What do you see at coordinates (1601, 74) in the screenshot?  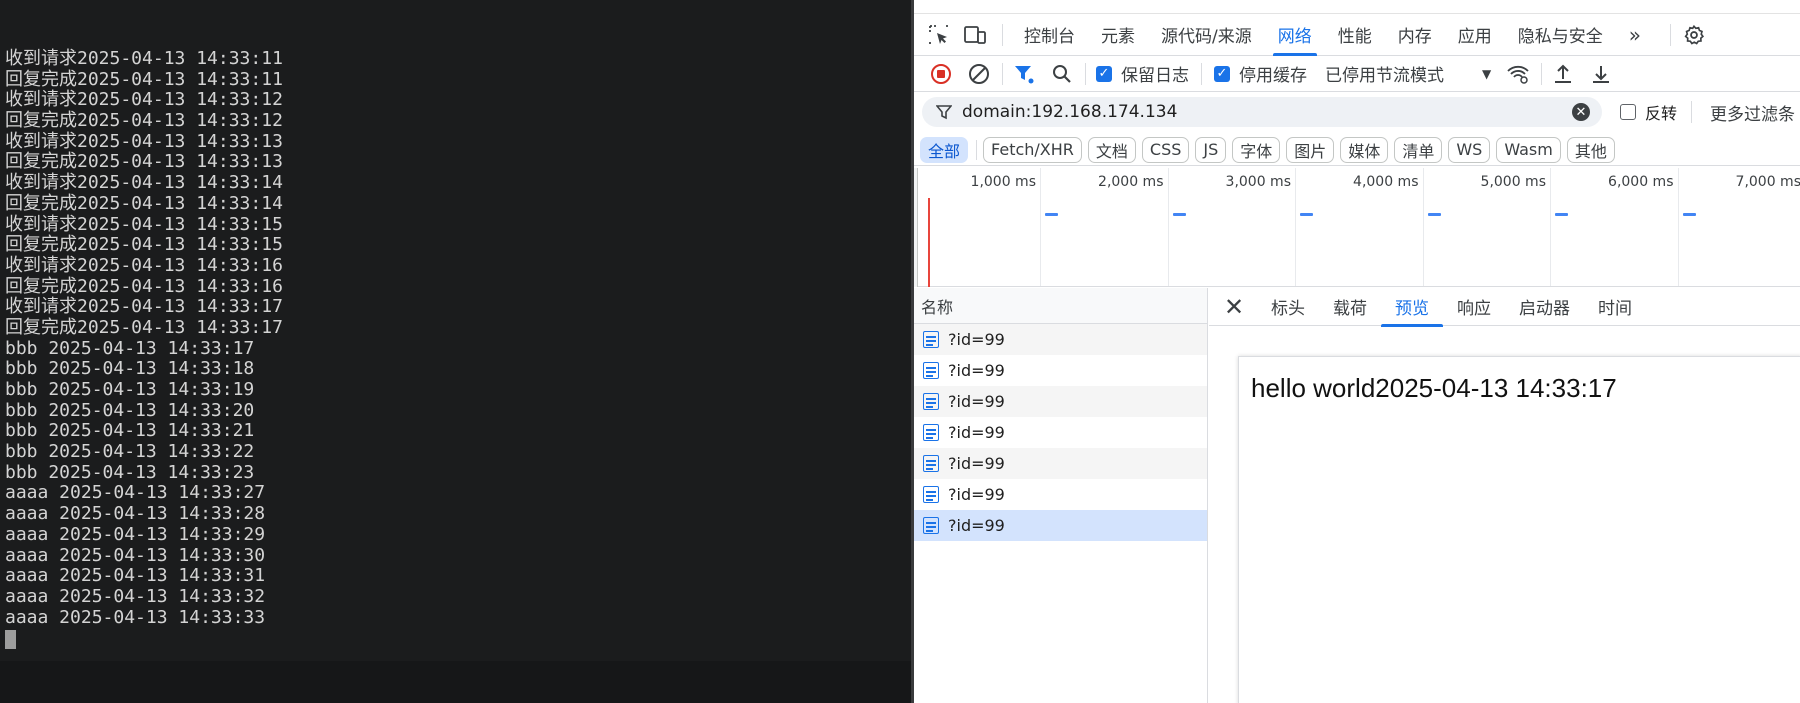 I see `export-har-icon` at bounding box center [1601, 74].